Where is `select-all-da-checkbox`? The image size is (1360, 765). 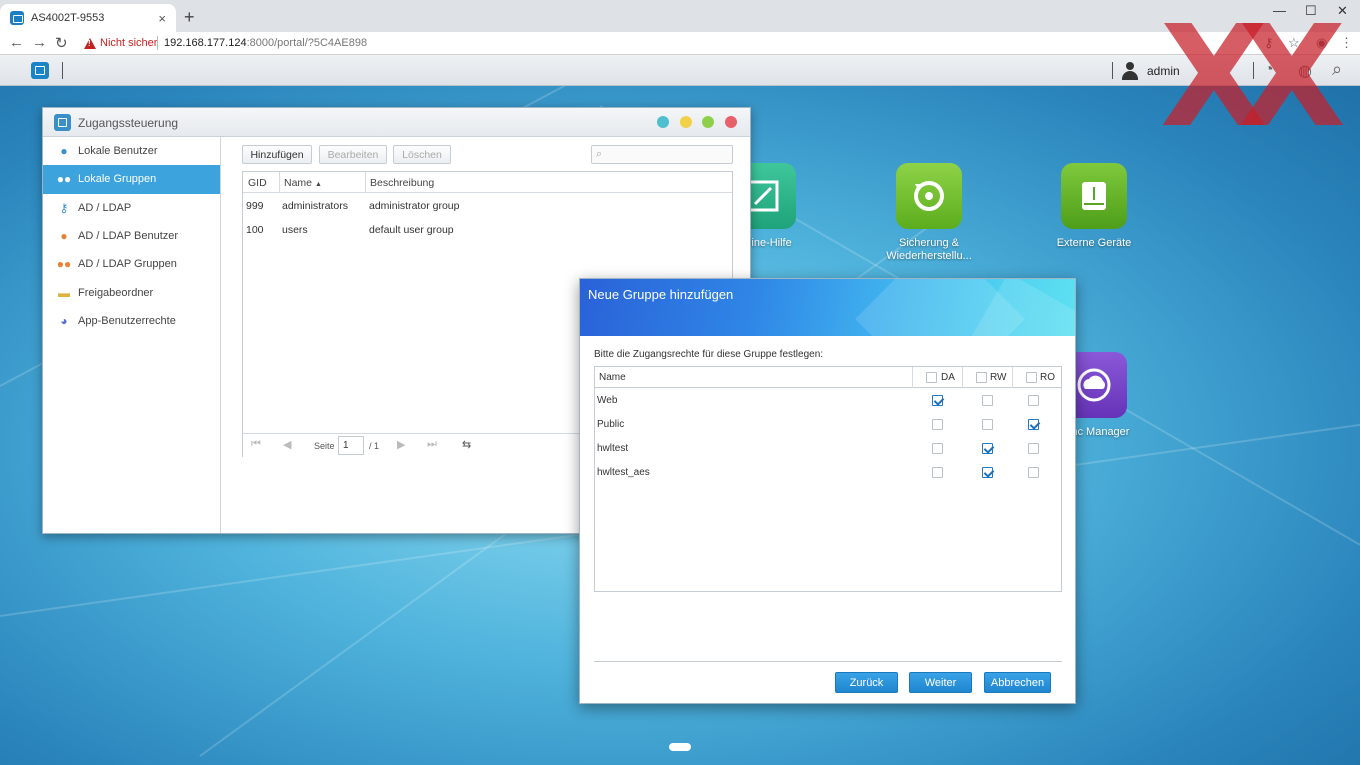 select-all-da-checkbox is located at coordinates (931, 377).